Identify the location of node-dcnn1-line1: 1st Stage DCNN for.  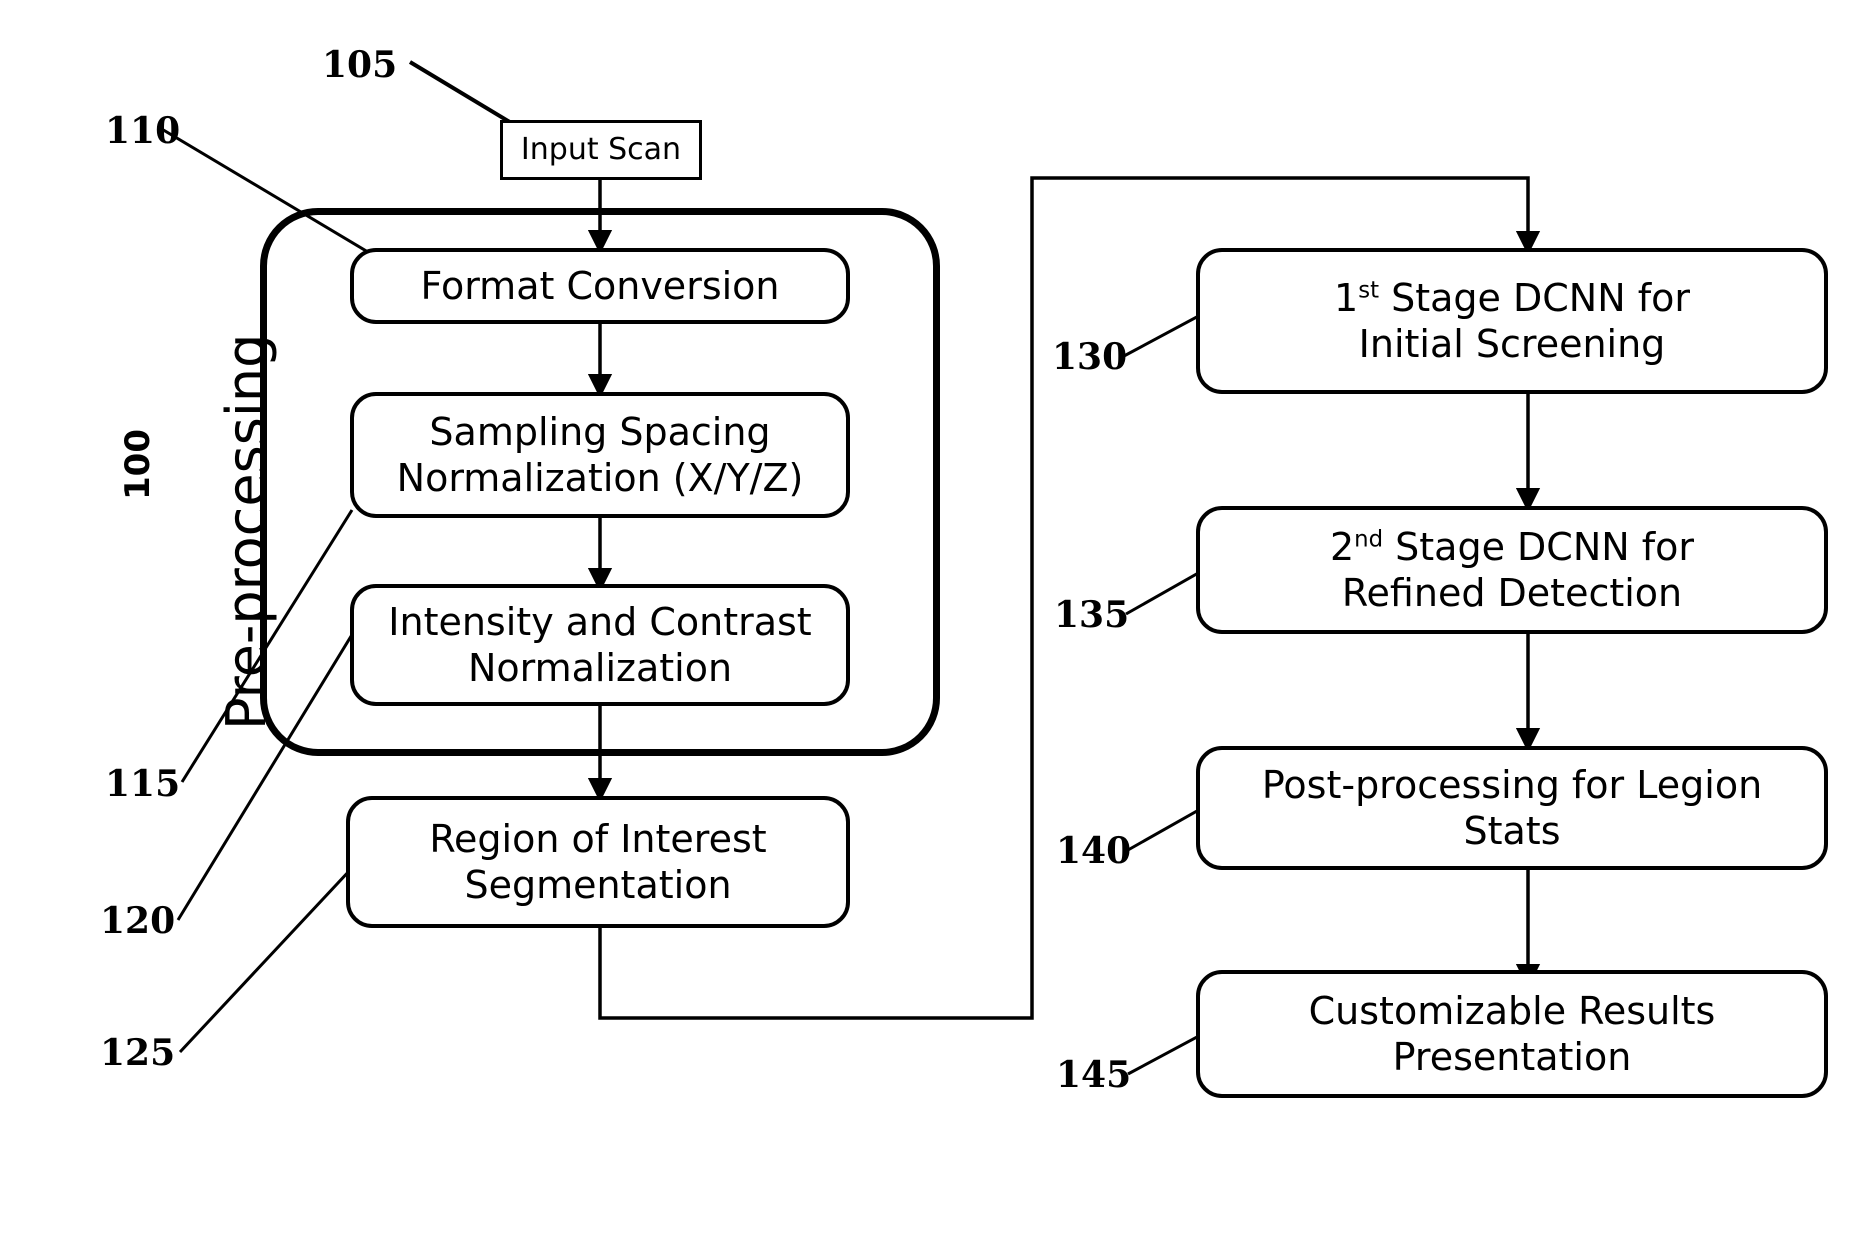
(1512, 298).